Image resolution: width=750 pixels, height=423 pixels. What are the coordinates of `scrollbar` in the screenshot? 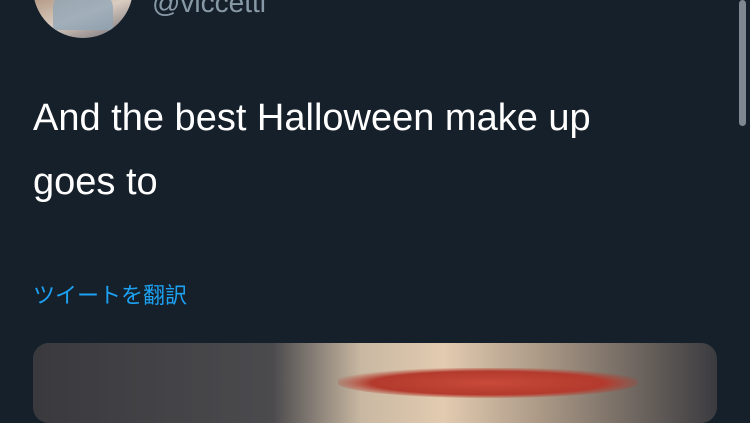 It's located at (742, 63).